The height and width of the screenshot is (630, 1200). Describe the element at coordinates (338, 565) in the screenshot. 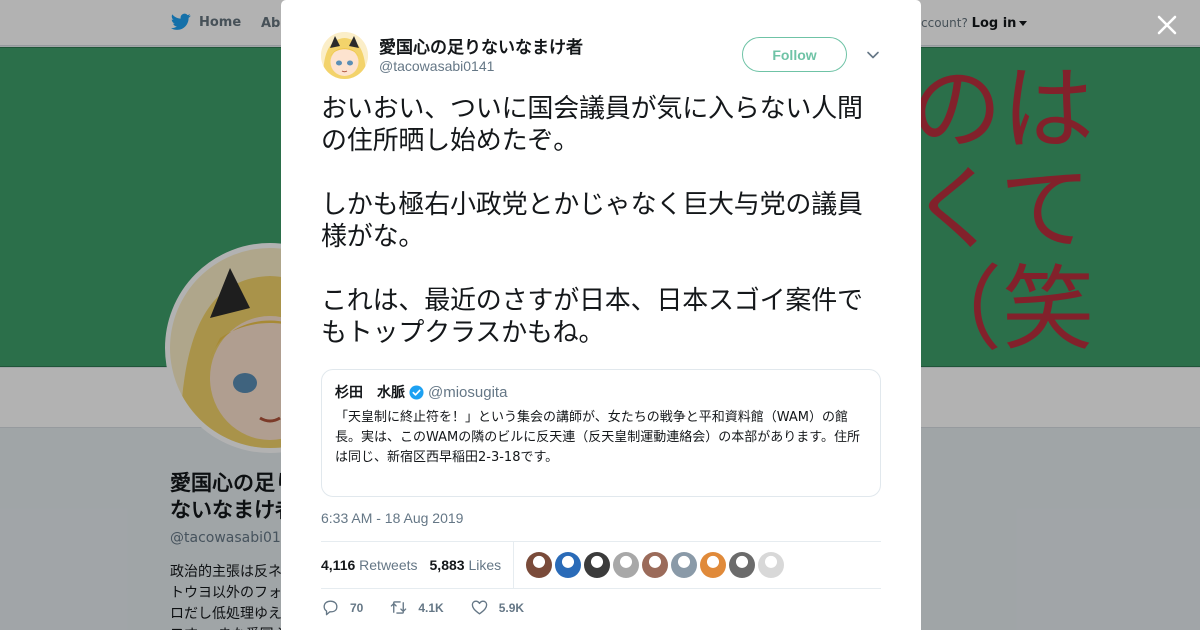

I see `retweets-count: 4,116` at that location.